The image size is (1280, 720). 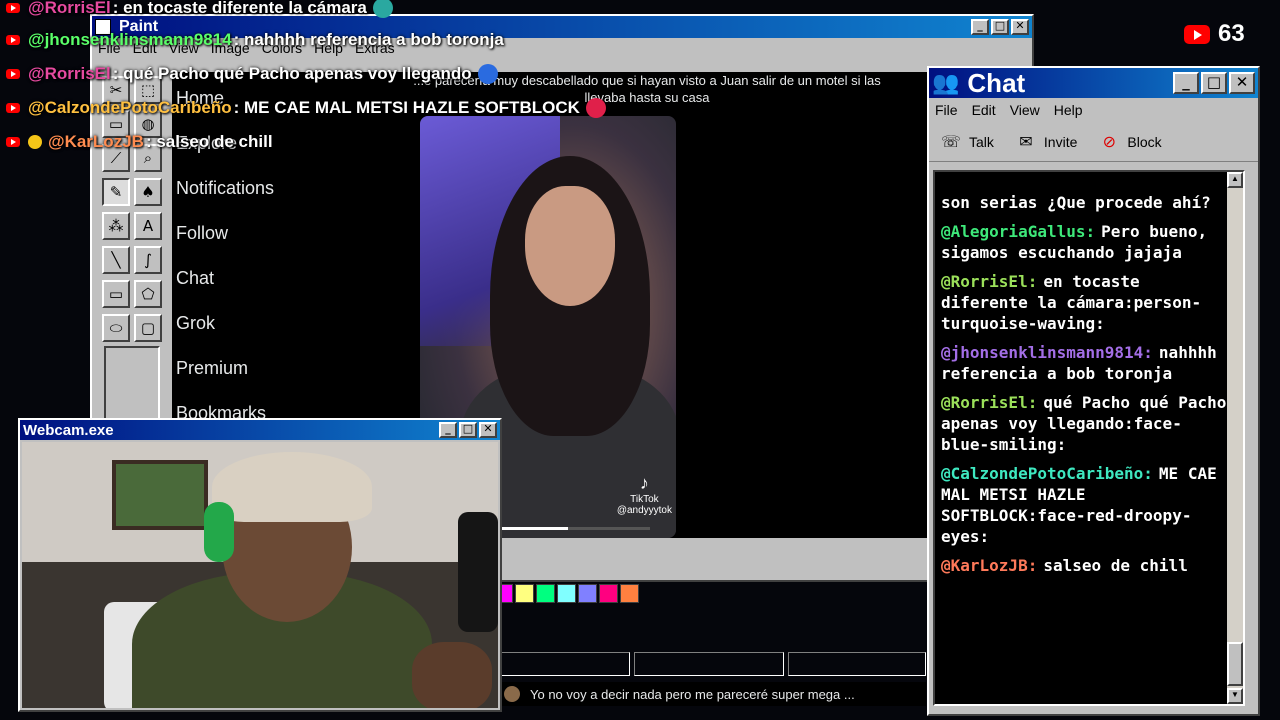 I want to click on rounded-rect-icon: ▢, so click(x=148, y=328).